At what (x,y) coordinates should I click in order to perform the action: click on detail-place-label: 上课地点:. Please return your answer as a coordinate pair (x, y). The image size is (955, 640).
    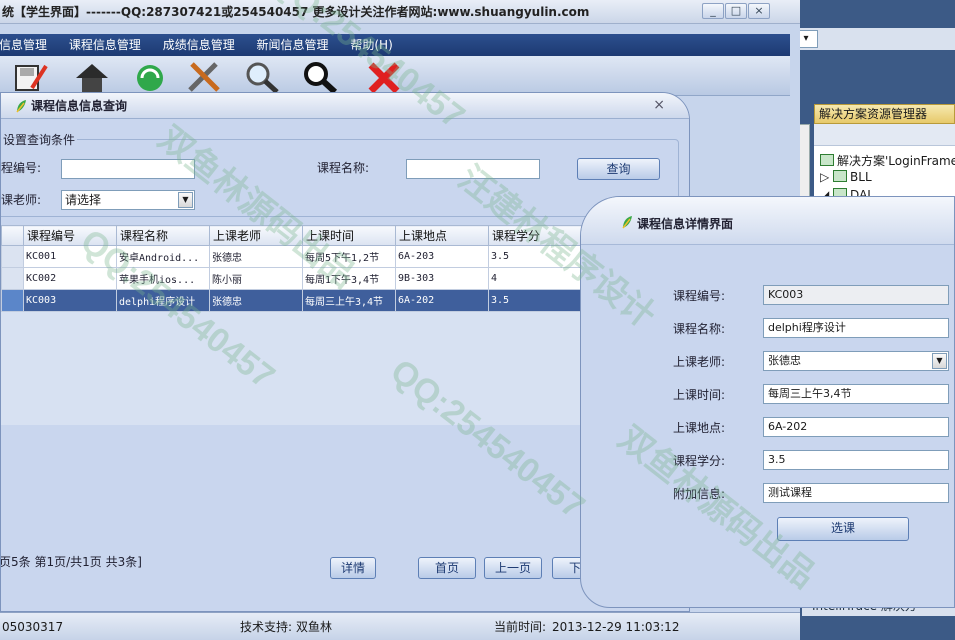
    Looking at the image, I should click on (699, 428).